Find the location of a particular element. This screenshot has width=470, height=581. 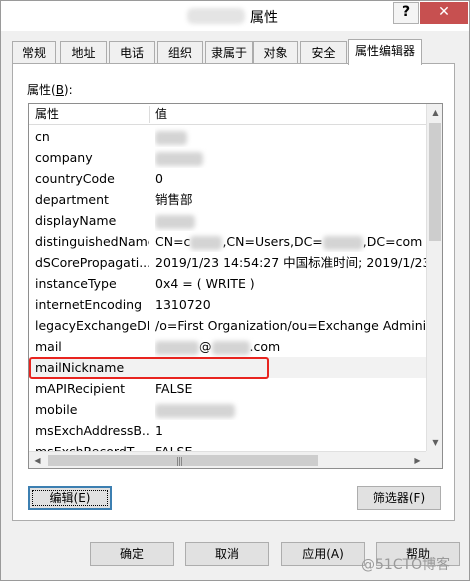

list-header: 属性 值 is located at coordinates (227, 114).